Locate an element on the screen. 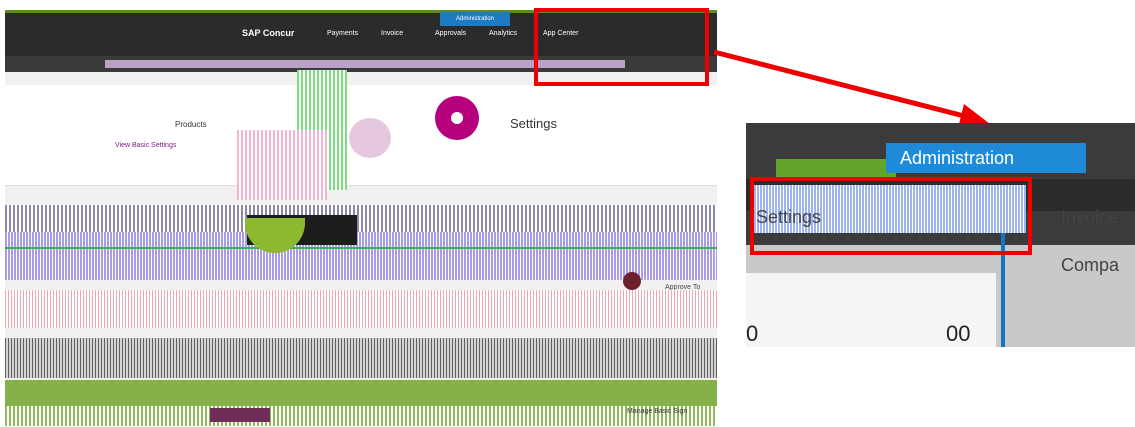  arrow-line is located at coordinates (843, 85).